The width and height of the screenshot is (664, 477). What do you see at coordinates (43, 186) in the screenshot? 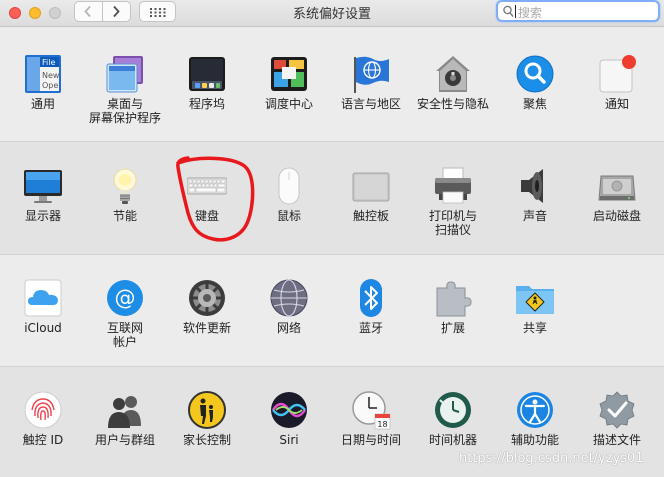
I see `displays-icon` at bounding box center [43, 186].